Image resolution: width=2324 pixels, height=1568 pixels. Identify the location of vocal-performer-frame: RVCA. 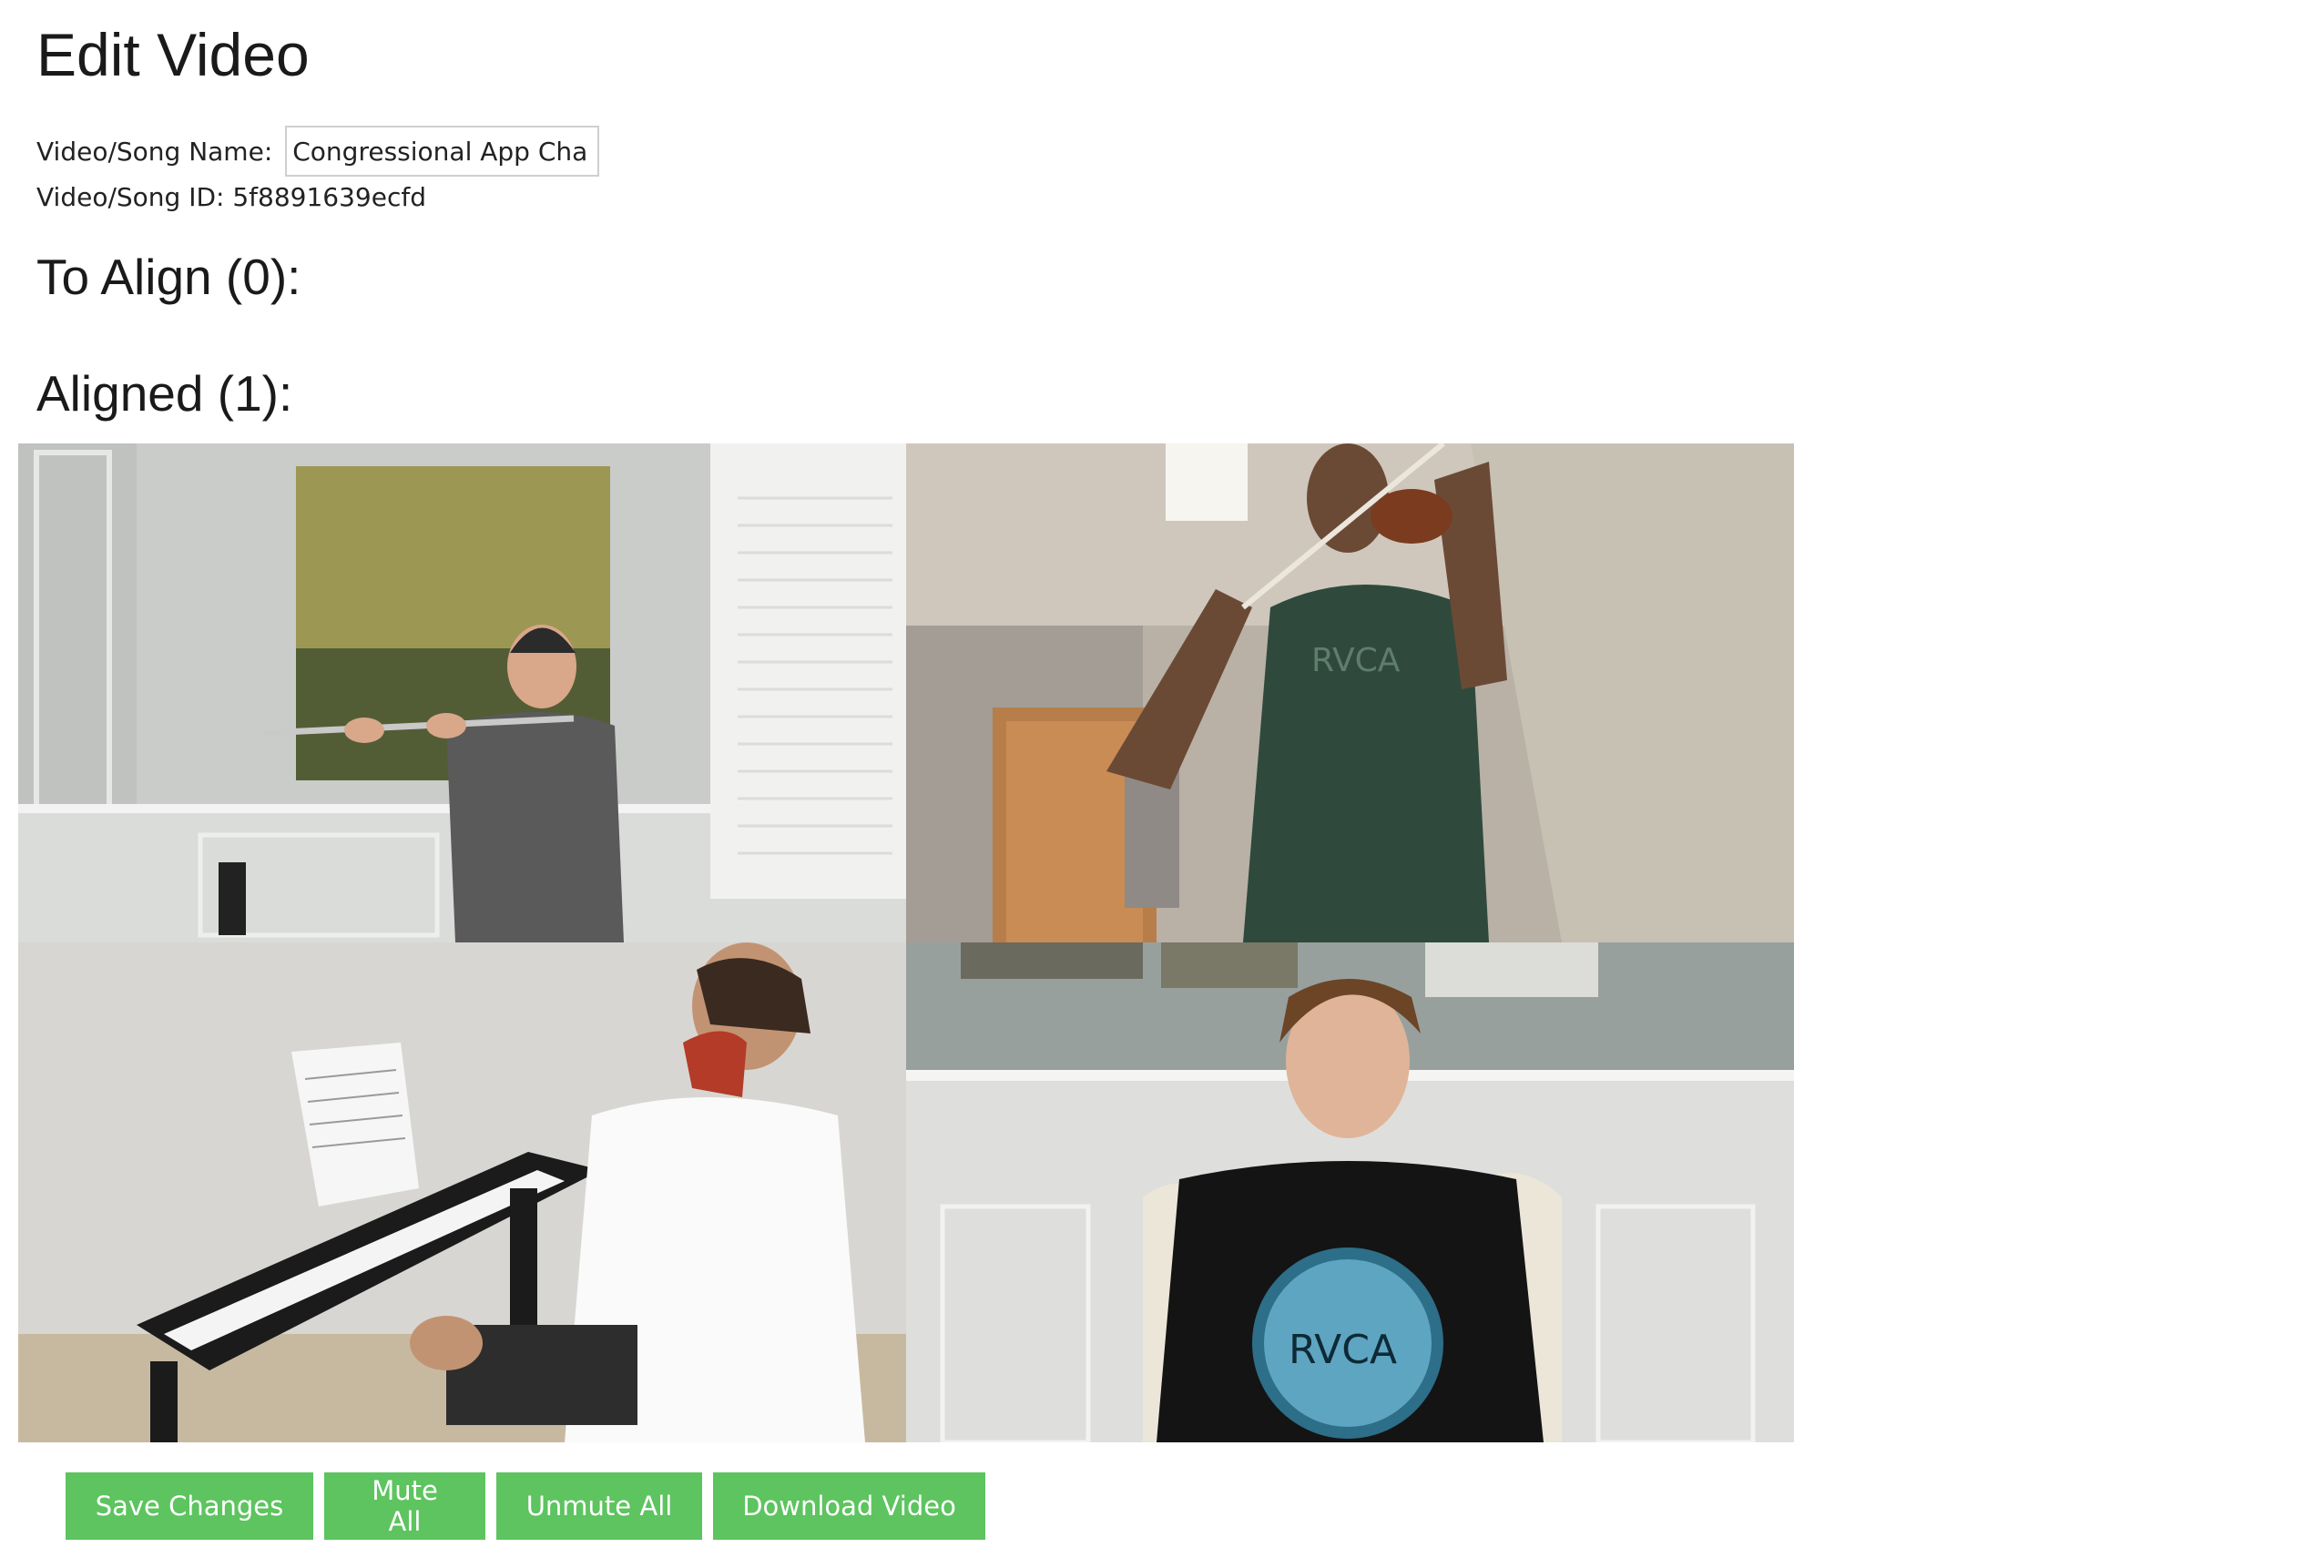
(1350, 1192).